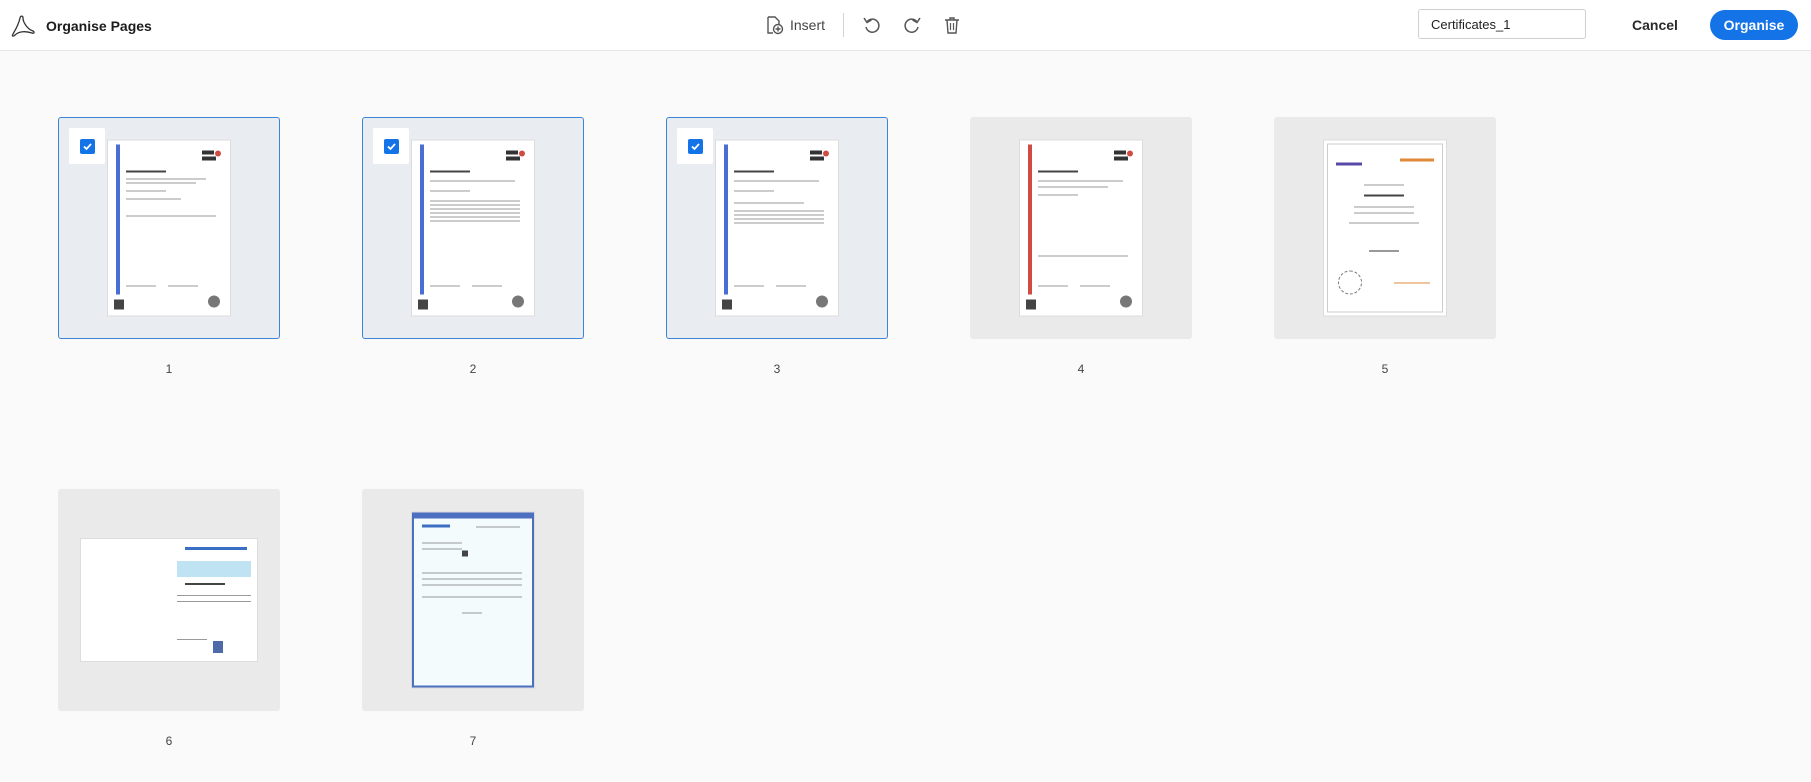 This screenshot has height=782, width=1811. I want to click on rotate-right-button, so click(912, 25).